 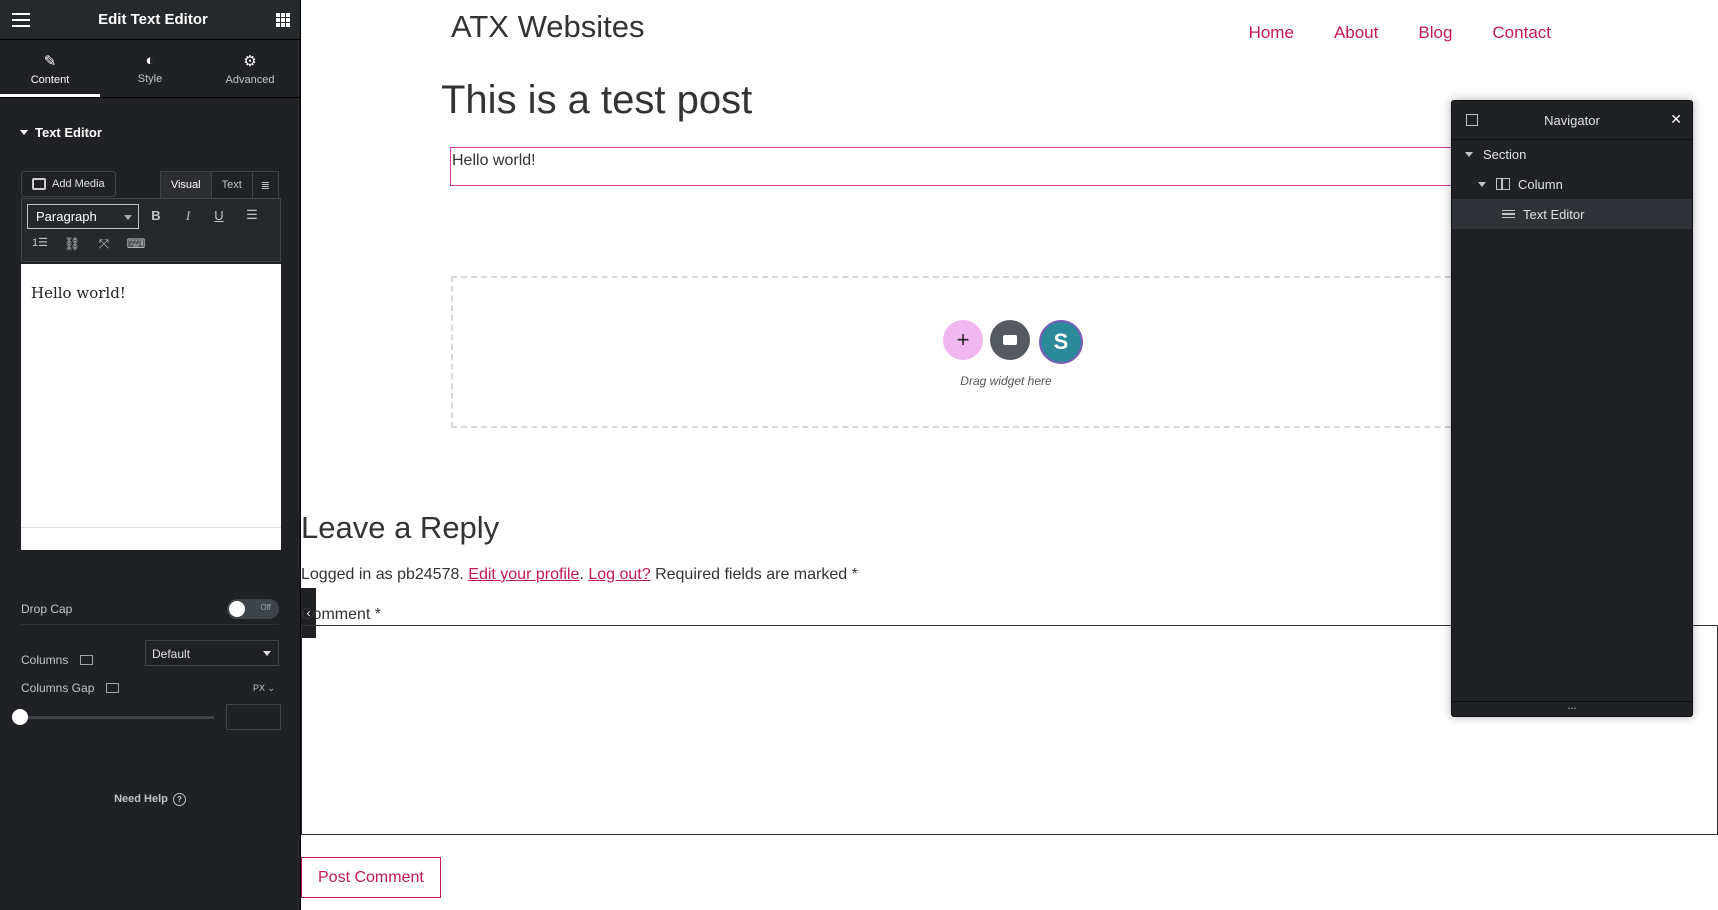 What do you see at coordinates (1540, 184) in the screenshot?
I see `navigator-item-label: Column` at bounding box center [1540, 184].